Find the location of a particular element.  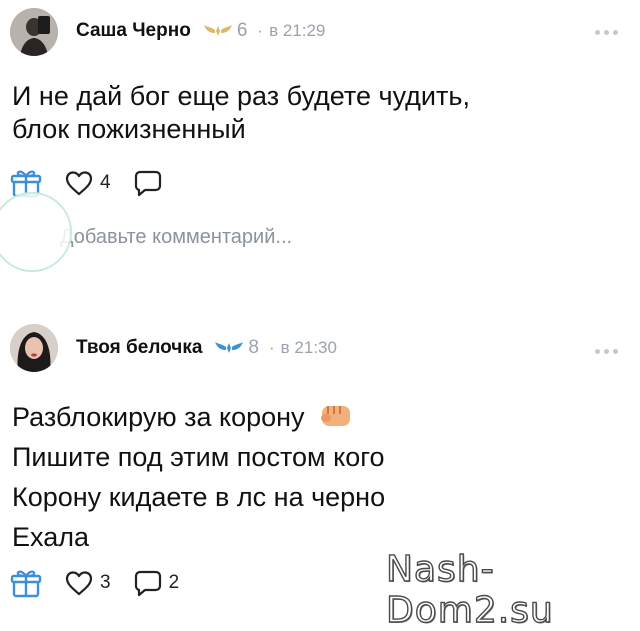

post-text-line: Пишите под этим постом кого is located at coordinates (198, 457).